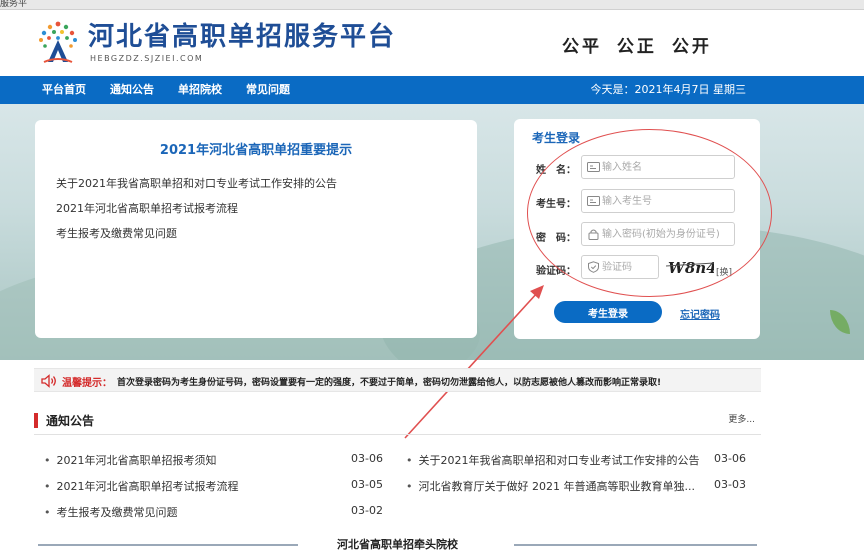 The height and width of the screenshot is (550, 864). What do you see at coordinates (147, 58) in the screenshot?
I see `site-domain: HEBGZDZ.SJZIEI.COM` at bounding box center [147, 58].